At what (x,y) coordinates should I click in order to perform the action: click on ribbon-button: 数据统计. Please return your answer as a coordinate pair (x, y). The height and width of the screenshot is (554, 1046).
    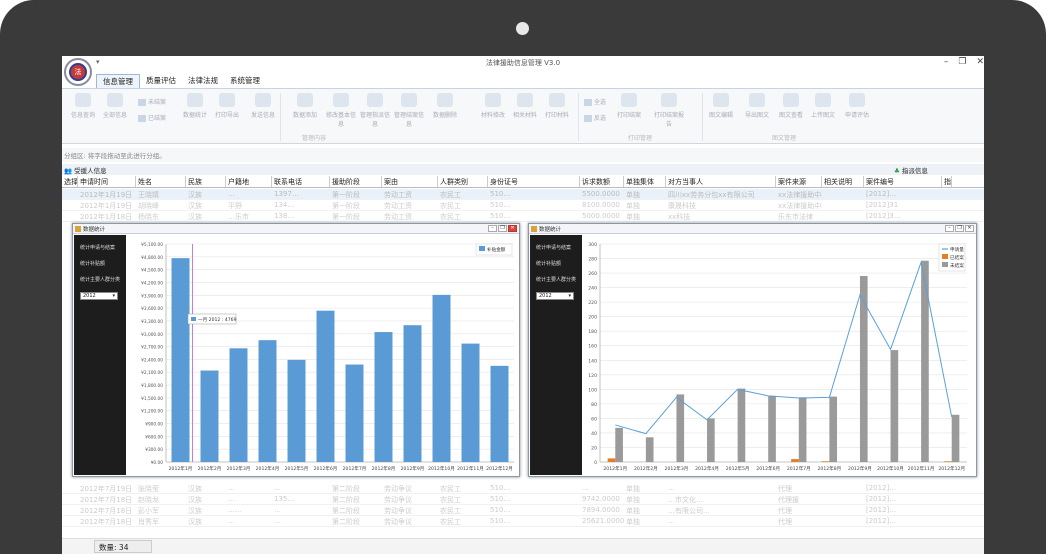
    Looking at the image, I should click on (195, 106).